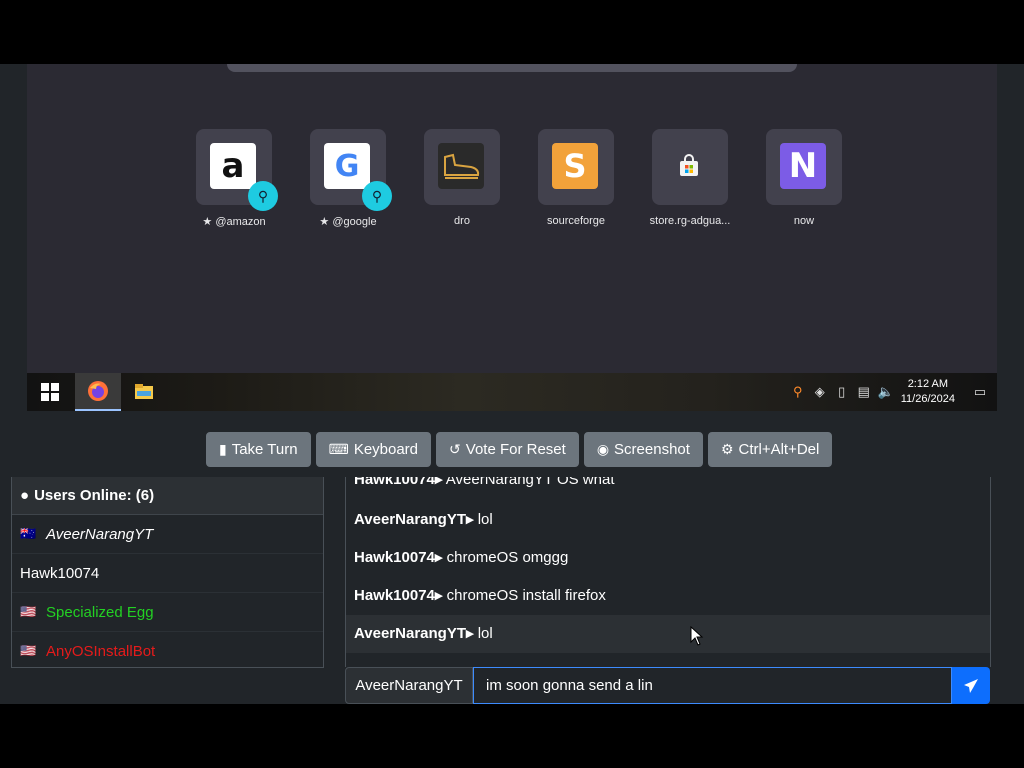 This screenshot has width=1024, height=768. What do you see at coordinates (94, 495) in the screenshot?
I see `users-online-title: Users Online: (6)` at bounding box center [94, 495].